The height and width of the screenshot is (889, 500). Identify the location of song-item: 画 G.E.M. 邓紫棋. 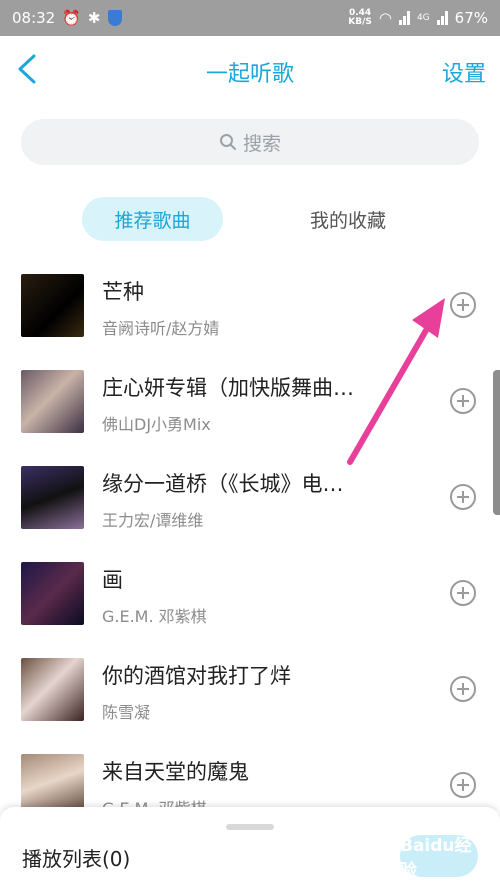
(250, 606).